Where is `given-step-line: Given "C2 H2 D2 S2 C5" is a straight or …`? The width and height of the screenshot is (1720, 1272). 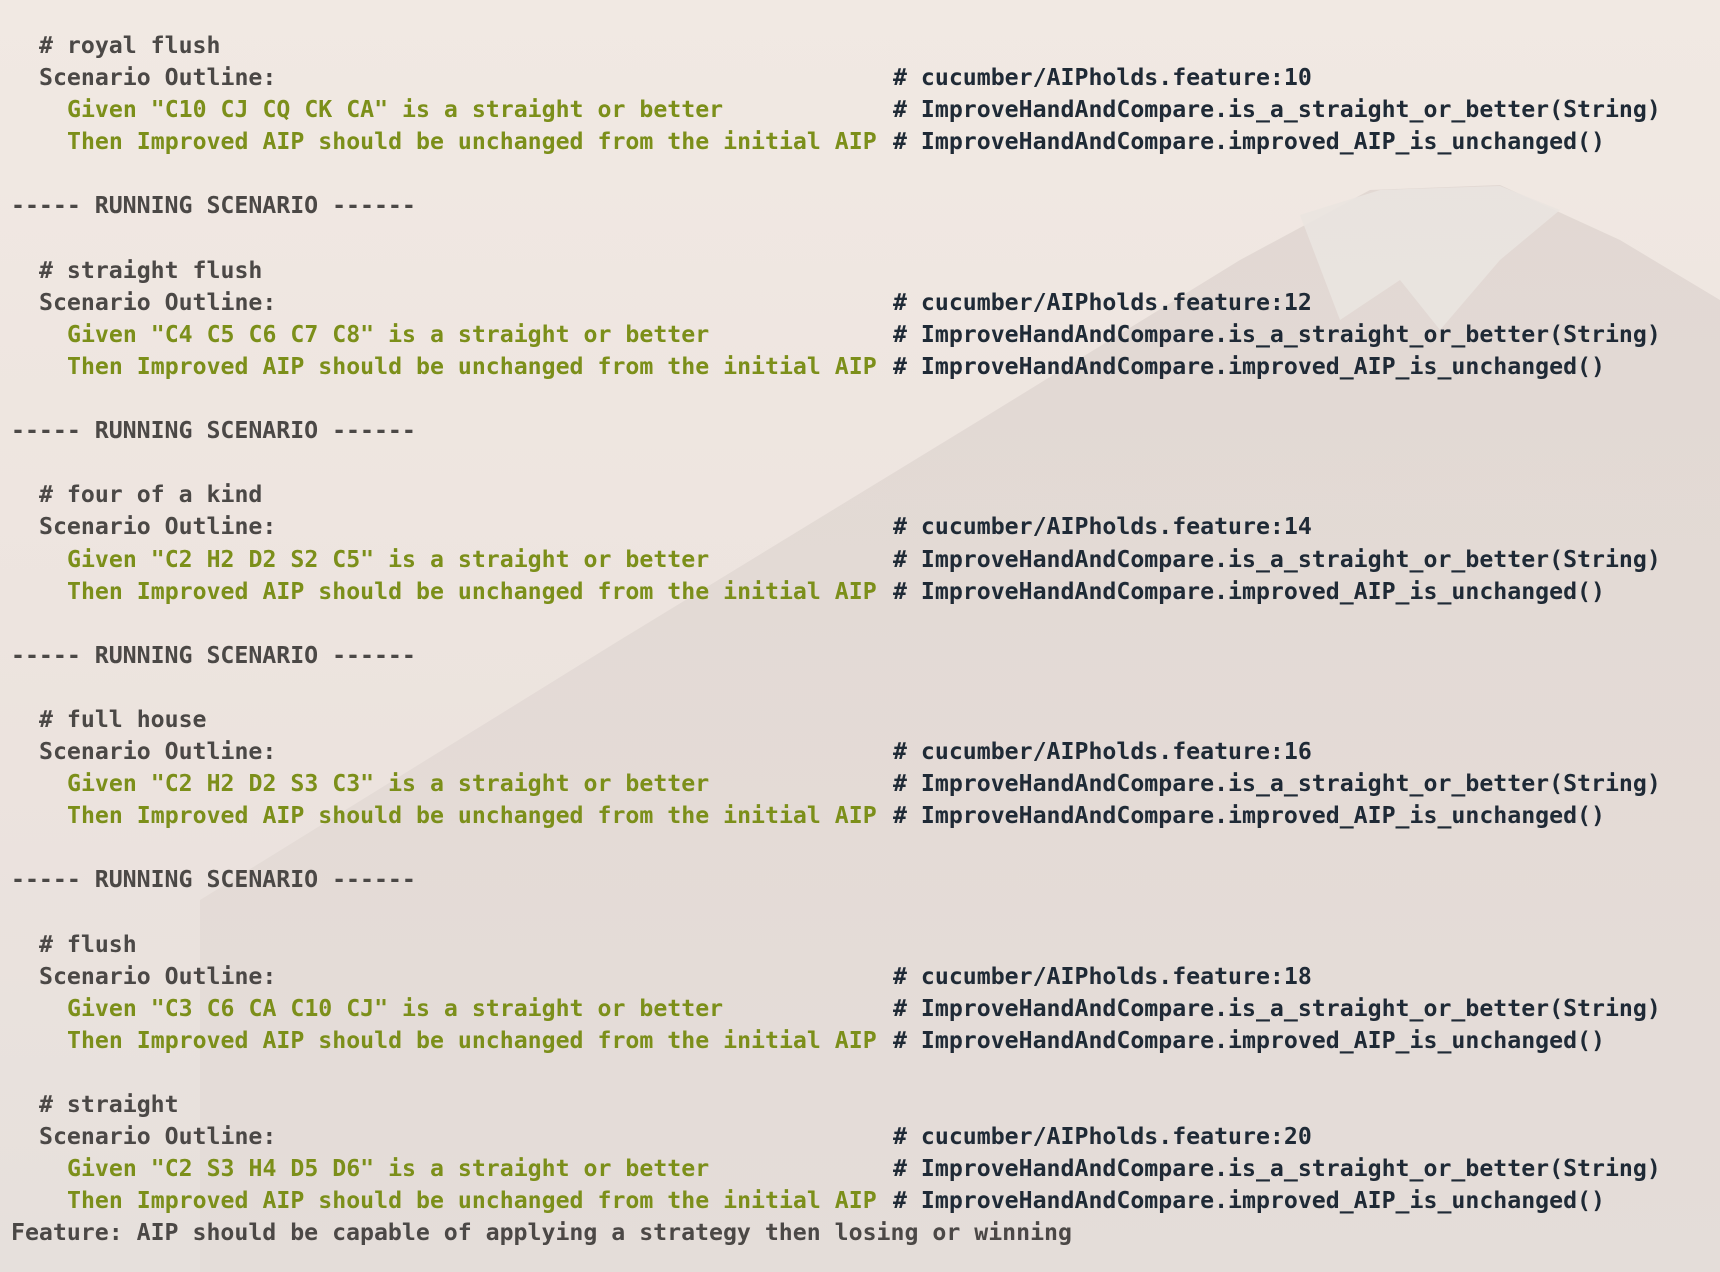 given-step-line: Given "C2 H2 D2 S2 C5" is a straight or … is located at coordinates (836, 560).